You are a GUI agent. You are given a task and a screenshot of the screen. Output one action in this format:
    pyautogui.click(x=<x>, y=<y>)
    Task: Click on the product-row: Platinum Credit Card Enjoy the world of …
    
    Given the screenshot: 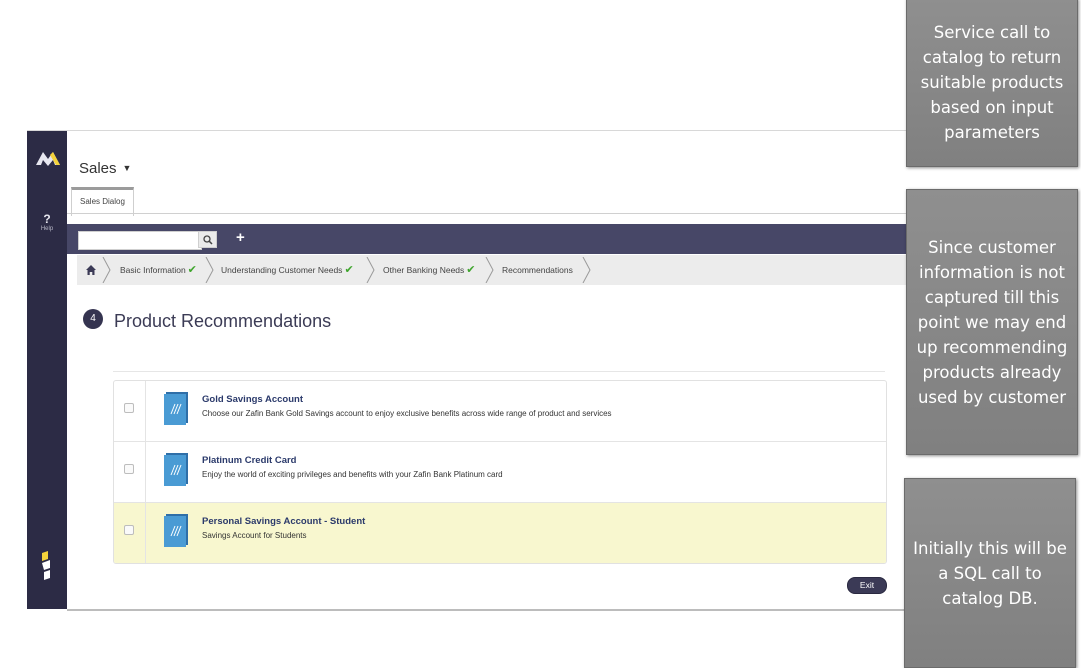 What is the action you would take?
    pyautogui.click(x=500, y=472)
    